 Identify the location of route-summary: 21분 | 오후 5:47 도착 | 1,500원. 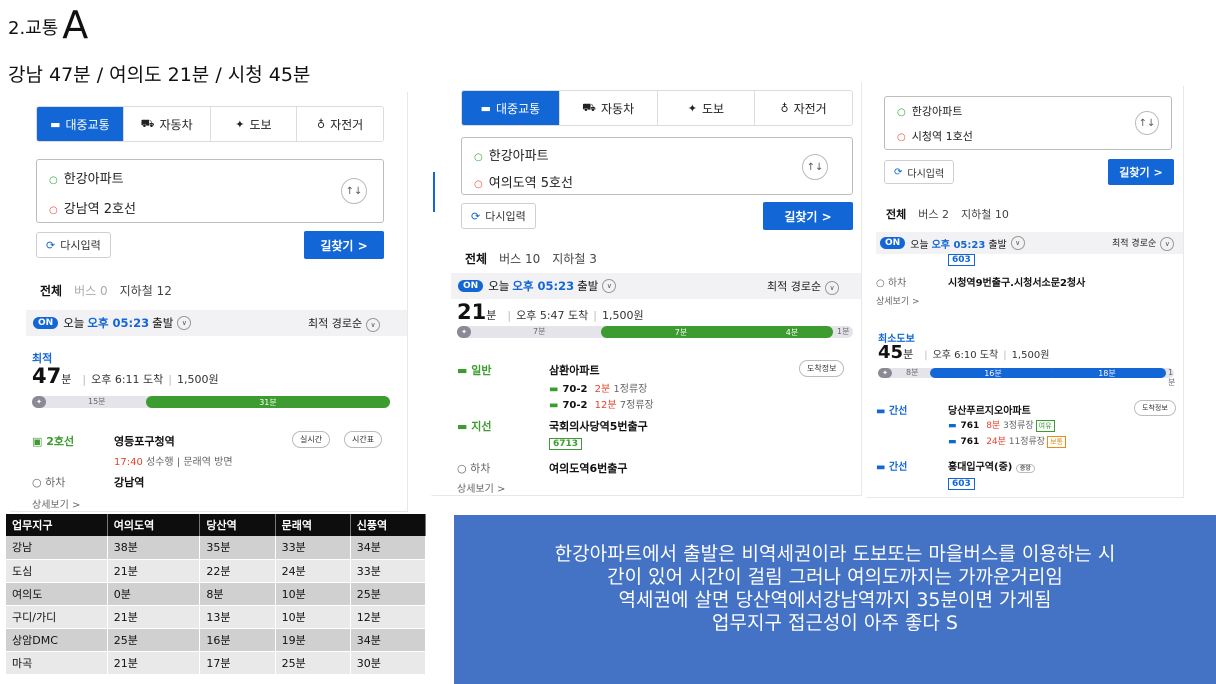
(550, 312).